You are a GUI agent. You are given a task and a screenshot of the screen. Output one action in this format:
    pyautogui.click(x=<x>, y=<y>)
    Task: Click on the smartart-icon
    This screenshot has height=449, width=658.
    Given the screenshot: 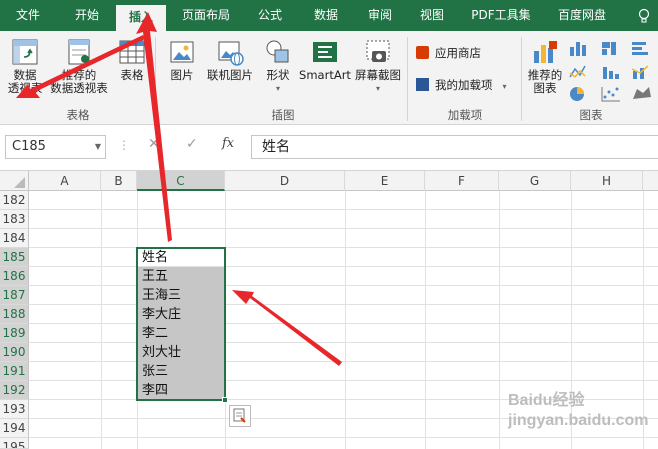 What is the action you would take?
    pyautogui.click(x=325, y=52)
    